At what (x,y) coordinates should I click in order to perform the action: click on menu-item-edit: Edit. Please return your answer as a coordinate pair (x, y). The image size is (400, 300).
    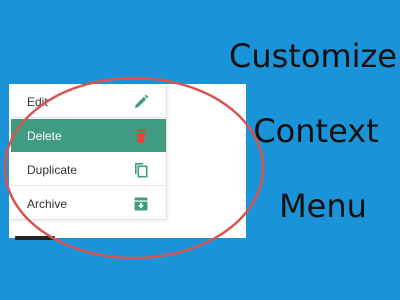
    Looking at the image, I should click on (88, 101).